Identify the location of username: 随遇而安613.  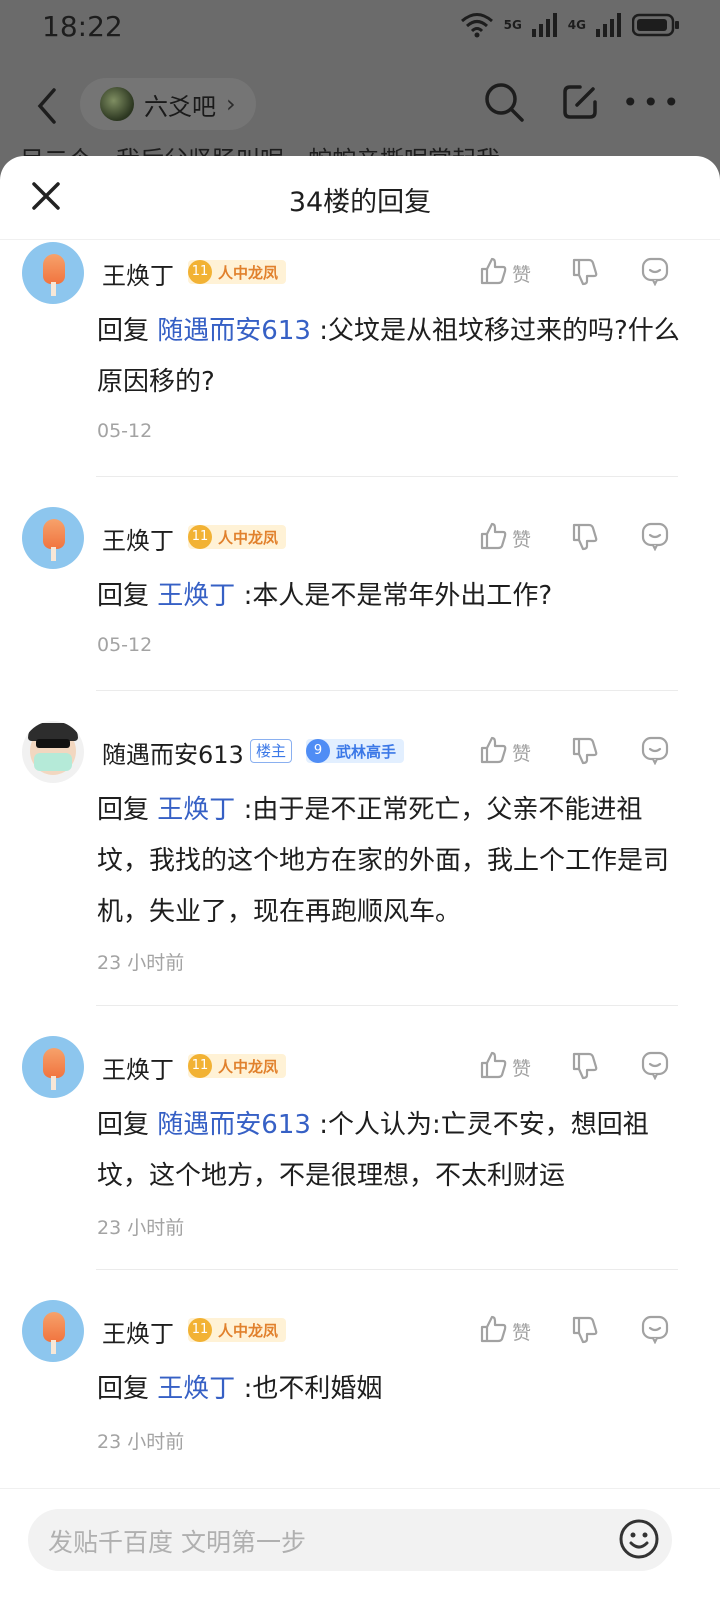
(173, 752).